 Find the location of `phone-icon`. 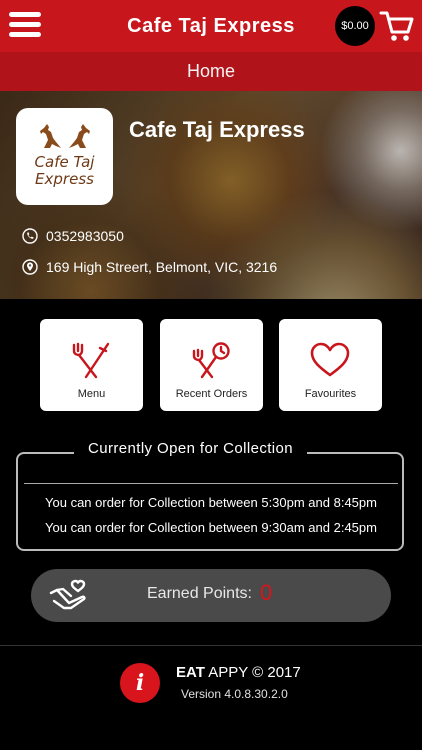

phone-icon is located at coordinates (30, 236).